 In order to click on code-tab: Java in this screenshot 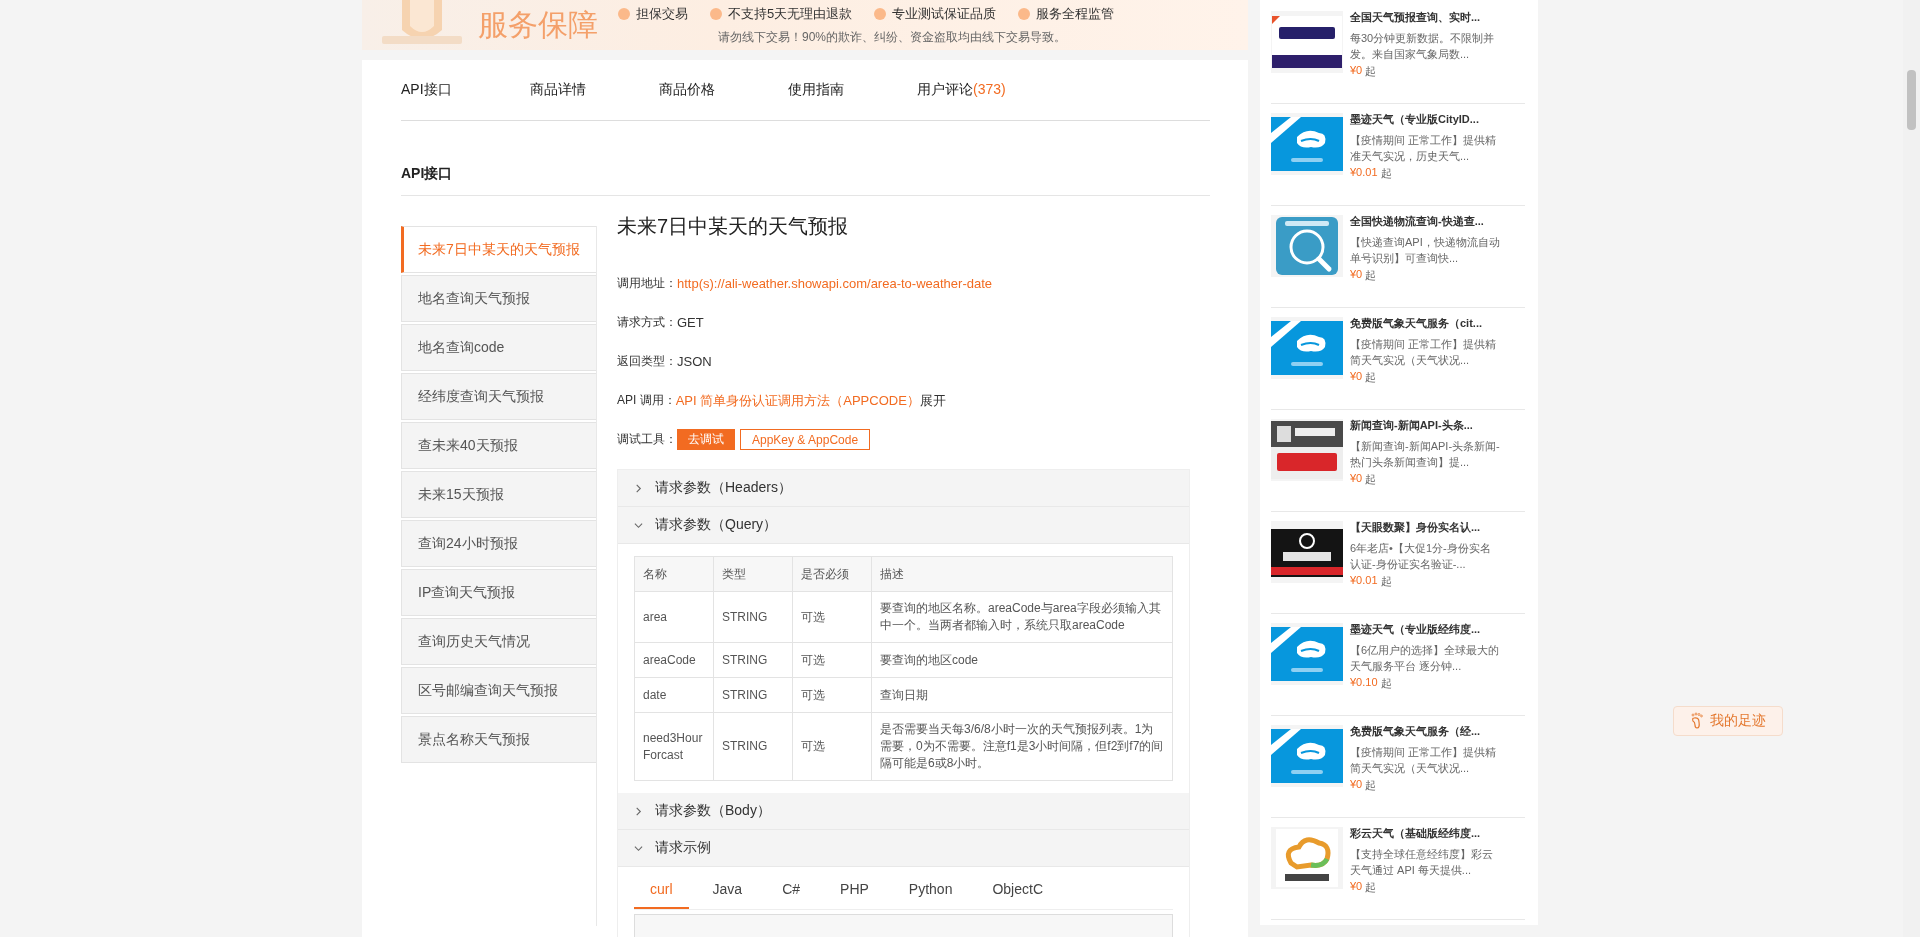, I will do `click(727, 895)`.